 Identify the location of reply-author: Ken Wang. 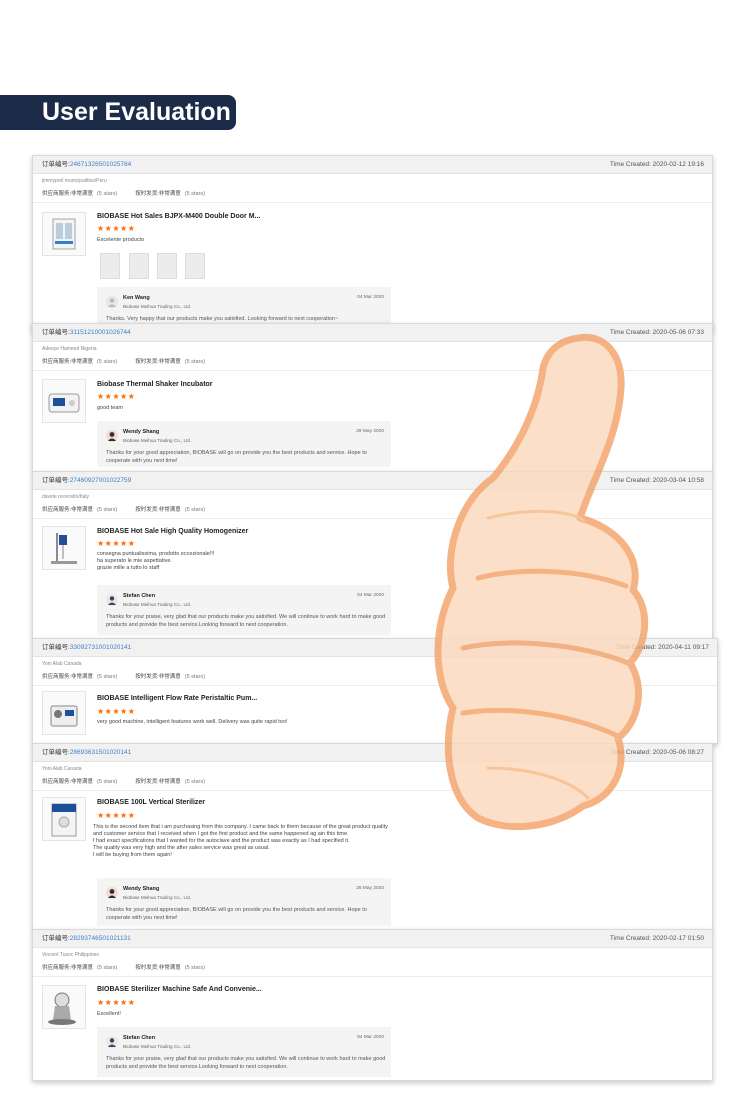
(136, 298).